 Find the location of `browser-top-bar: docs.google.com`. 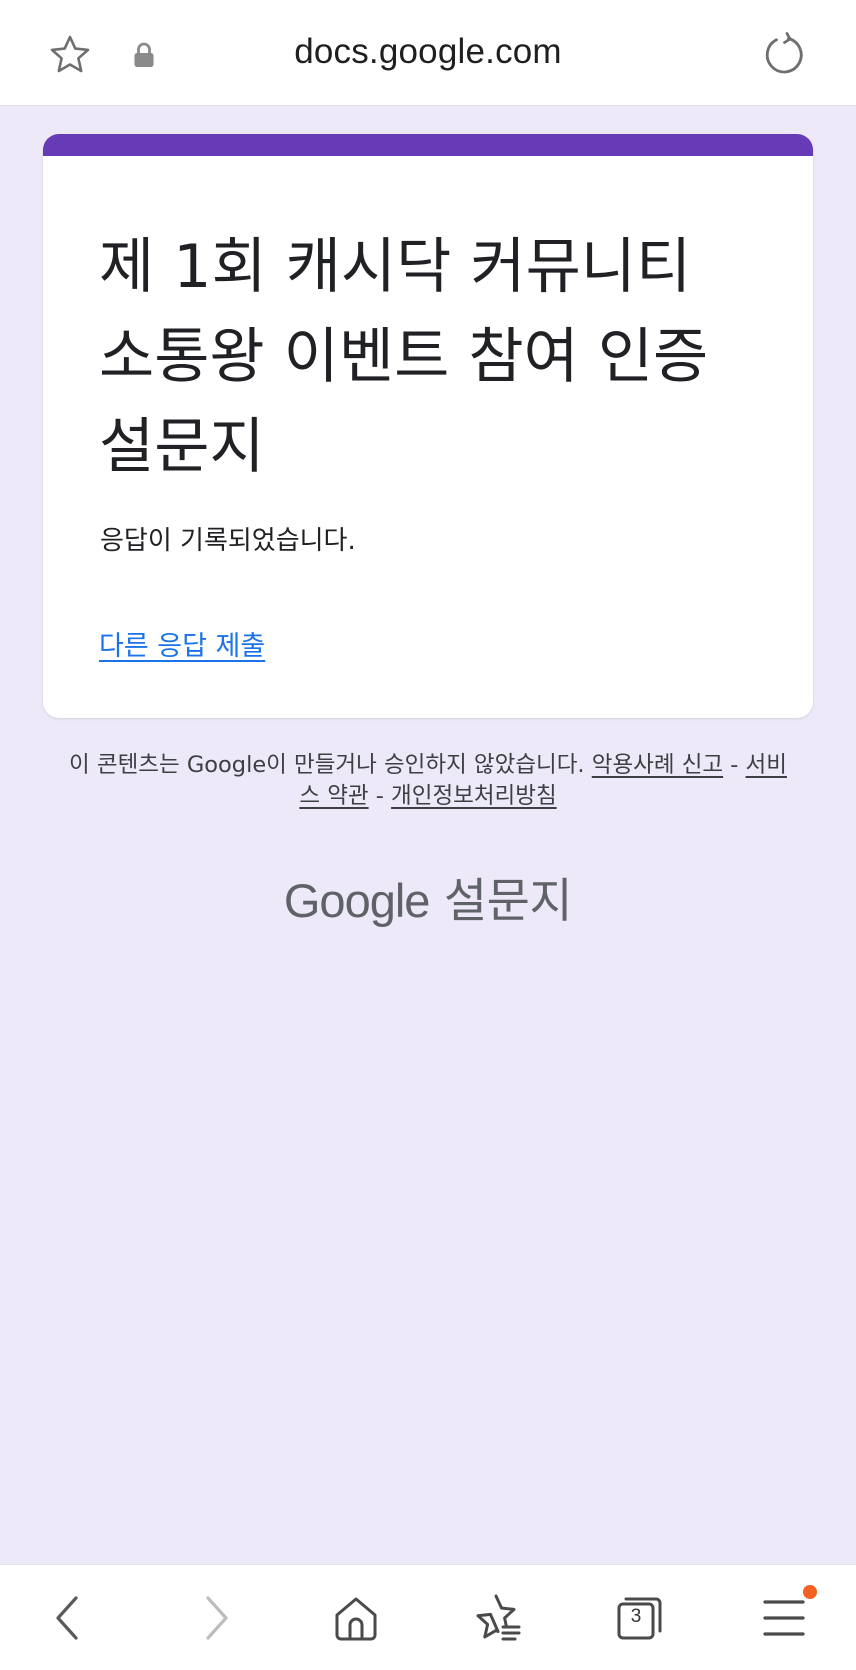

browser-top-bar: docs.google.com is located at coordinates (428, 53).